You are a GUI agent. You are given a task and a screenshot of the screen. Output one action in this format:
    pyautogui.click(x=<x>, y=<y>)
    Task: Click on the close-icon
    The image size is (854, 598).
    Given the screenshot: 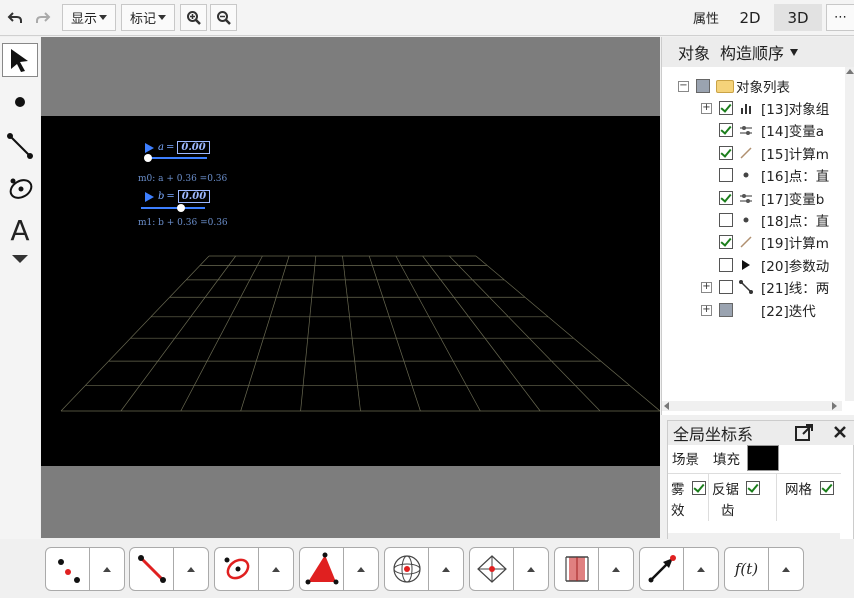 What is the action you would take?
    pyautogui.click(x=840, y=432)
    